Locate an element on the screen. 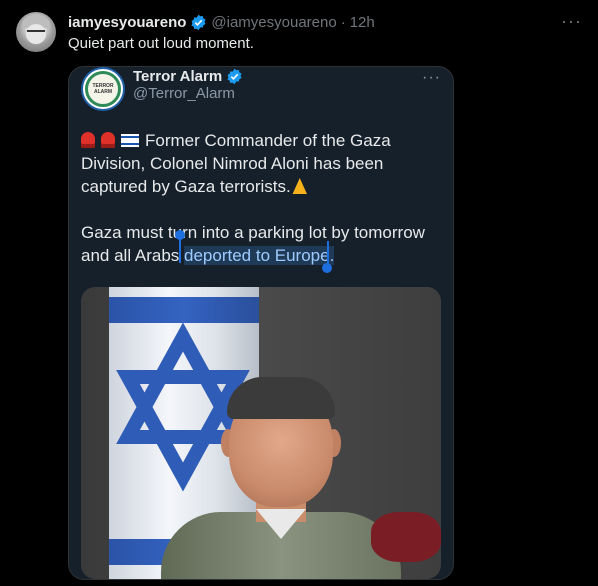 The image size is (598, 586). selection-start-caret is located at coordinates (180, 248).